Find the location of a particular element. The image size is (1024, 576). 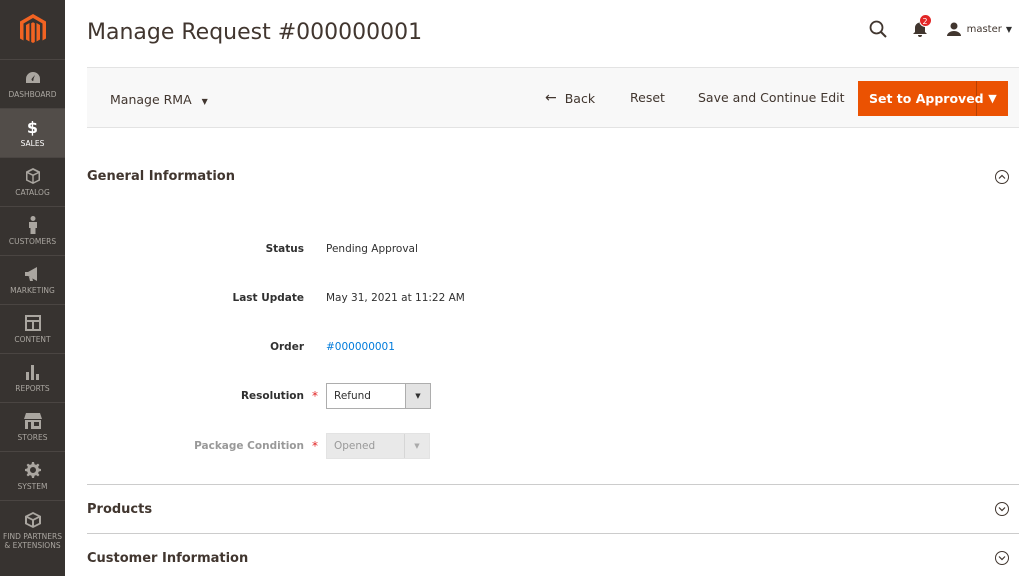

user-icon is located at coordinates (953, 29).